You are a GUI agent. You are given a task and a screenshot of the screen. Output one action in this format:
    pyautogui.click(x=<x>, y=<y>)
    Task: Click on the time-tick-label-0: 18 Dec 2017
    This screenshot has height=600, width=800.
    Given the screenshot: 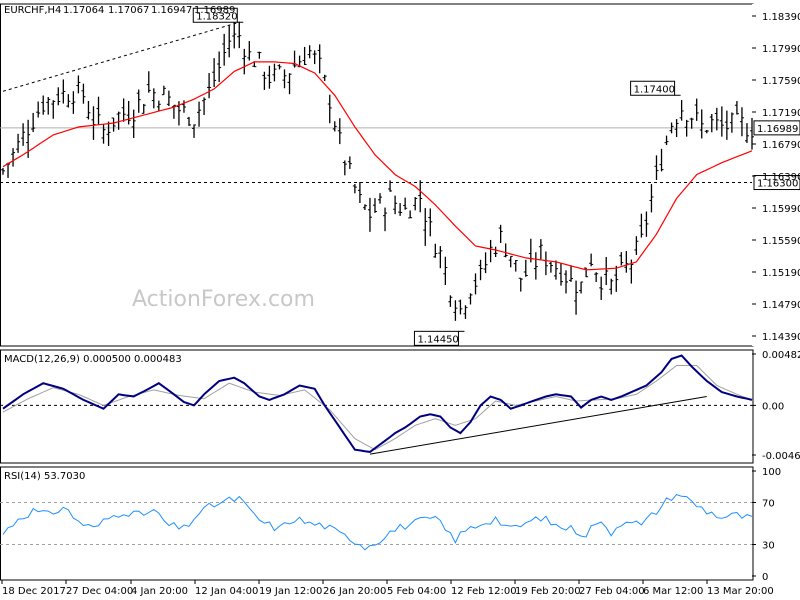 What is the action you would take?
    pyautogui.click(x=34, y=591)
    